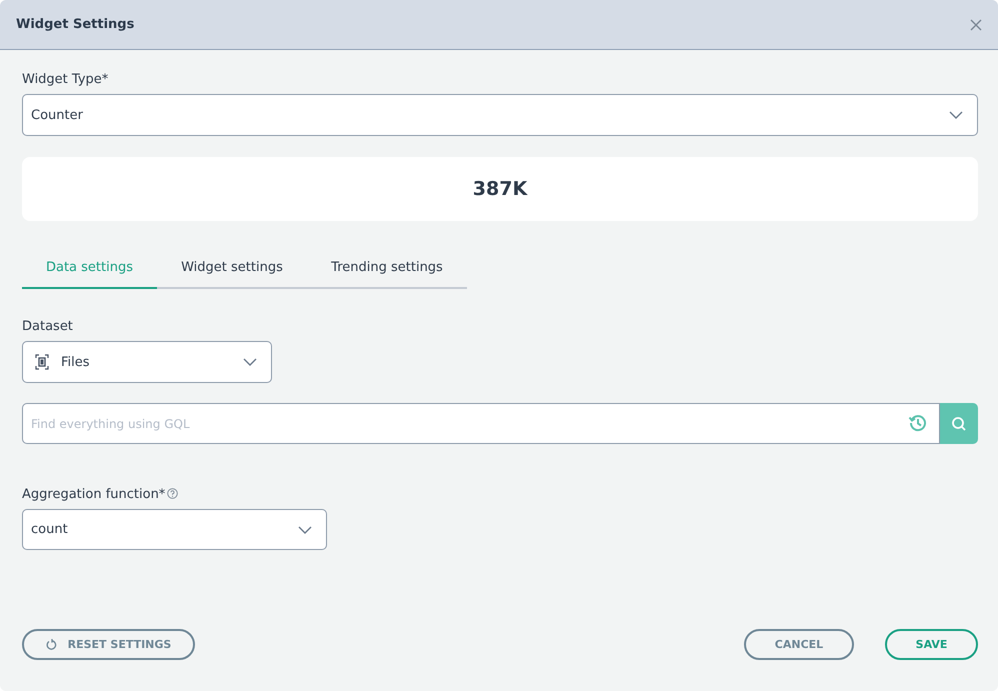  Describe the element at coordinates (500, 189) in the screenshot. I see `counter-value: 387K` at that location.